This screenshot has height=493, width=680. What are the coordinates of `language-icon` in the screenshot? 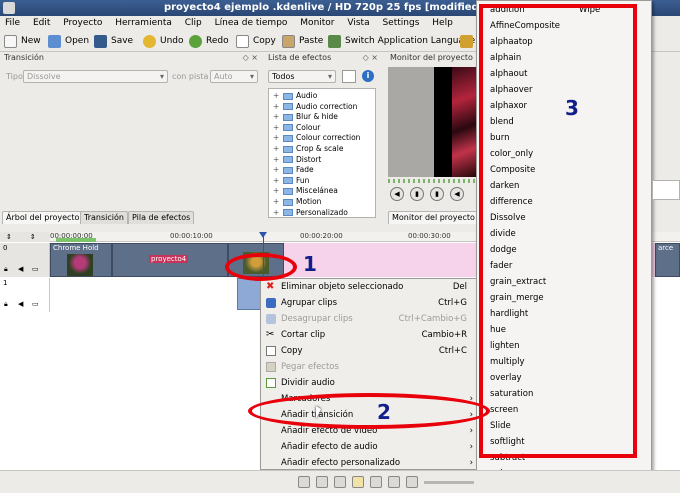 It's located at (334, 41).